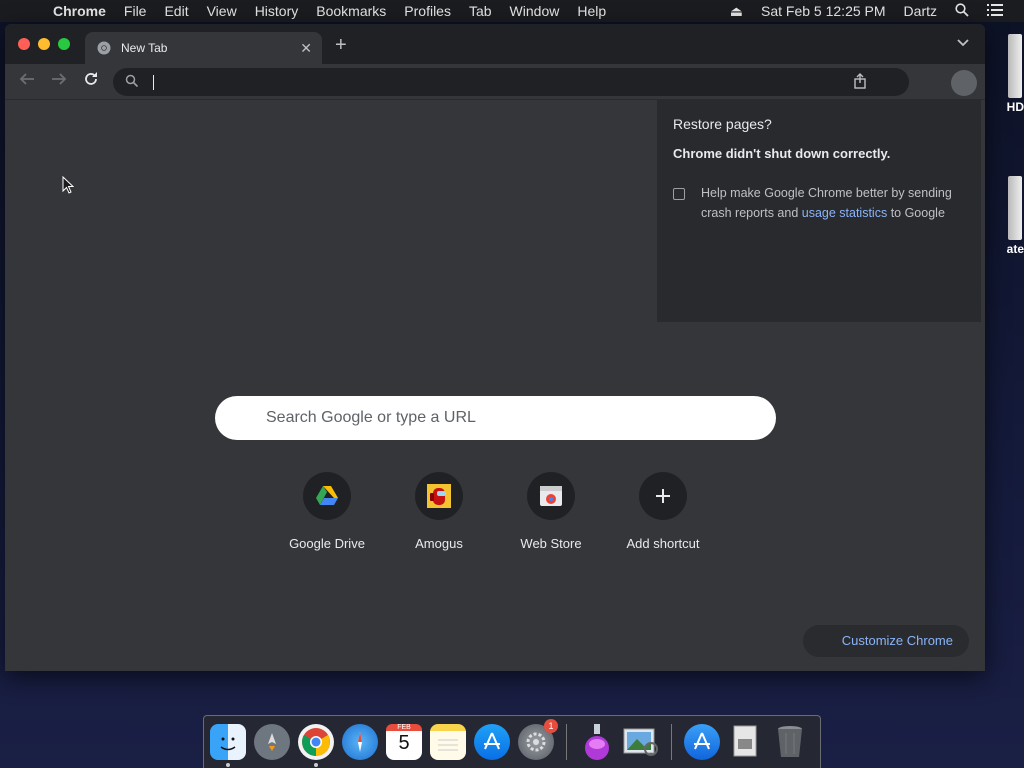 The image size is (1024, 768). What do you see at coordinates (91, 81) in the screenshot?
I see `reload-icon` at bounding box center [91, 81].